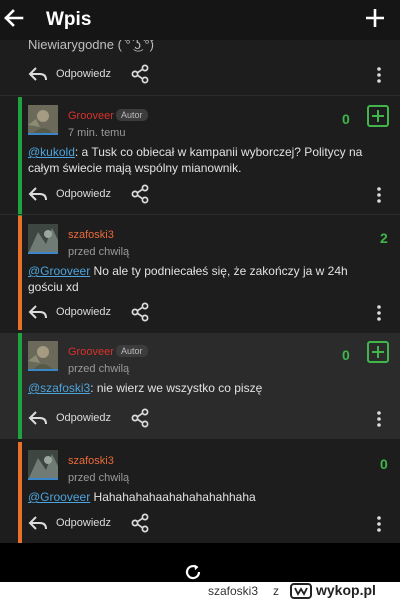 The width and height of the screenshot is (400, 600). Describe the element at coordinates (375, 18) in the screenshot. I see `plus-icon` at that location.